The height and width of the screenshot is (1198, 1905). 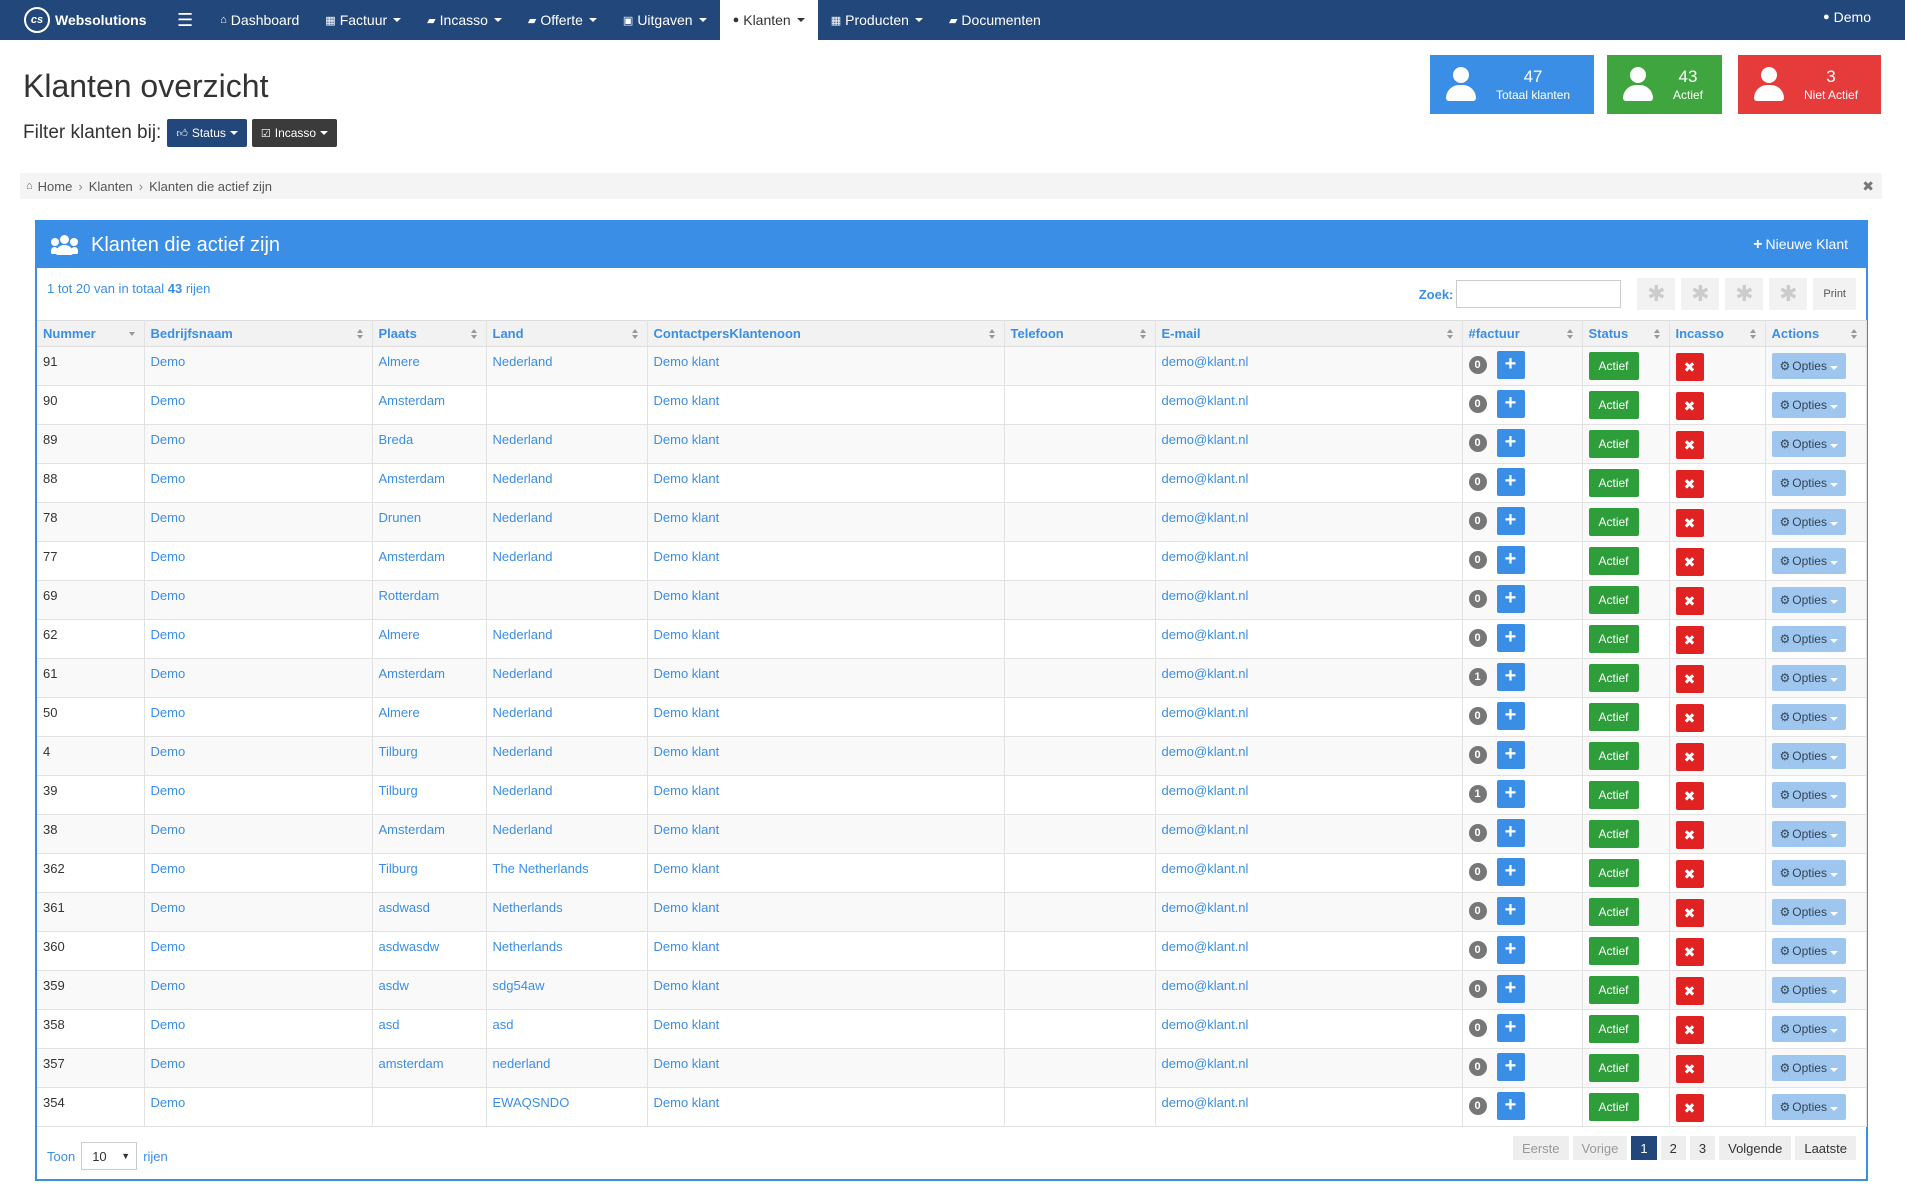 I want to click on export-csv-icon: ✱, so click(x=1700, y=294).